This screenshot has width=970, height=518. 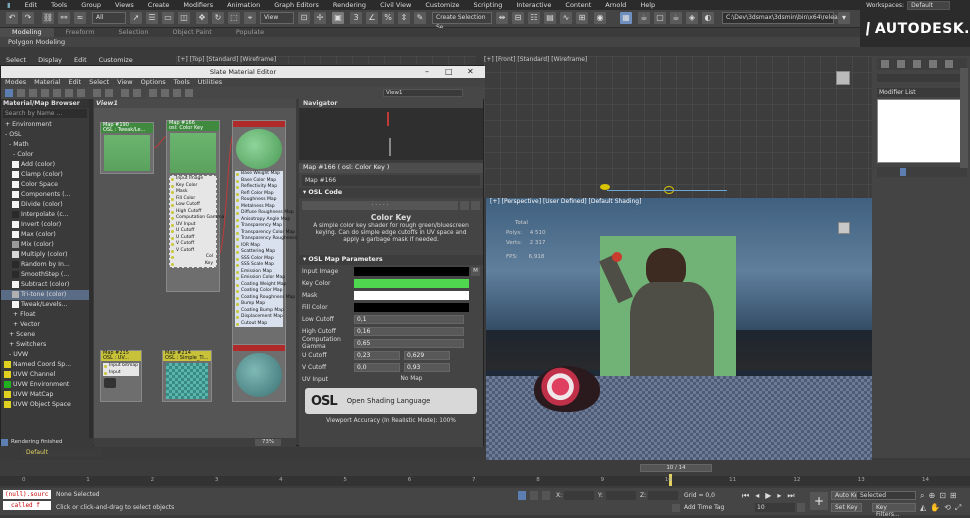 I want to click on sme-move-children-icon, so click(x=69, y=93).